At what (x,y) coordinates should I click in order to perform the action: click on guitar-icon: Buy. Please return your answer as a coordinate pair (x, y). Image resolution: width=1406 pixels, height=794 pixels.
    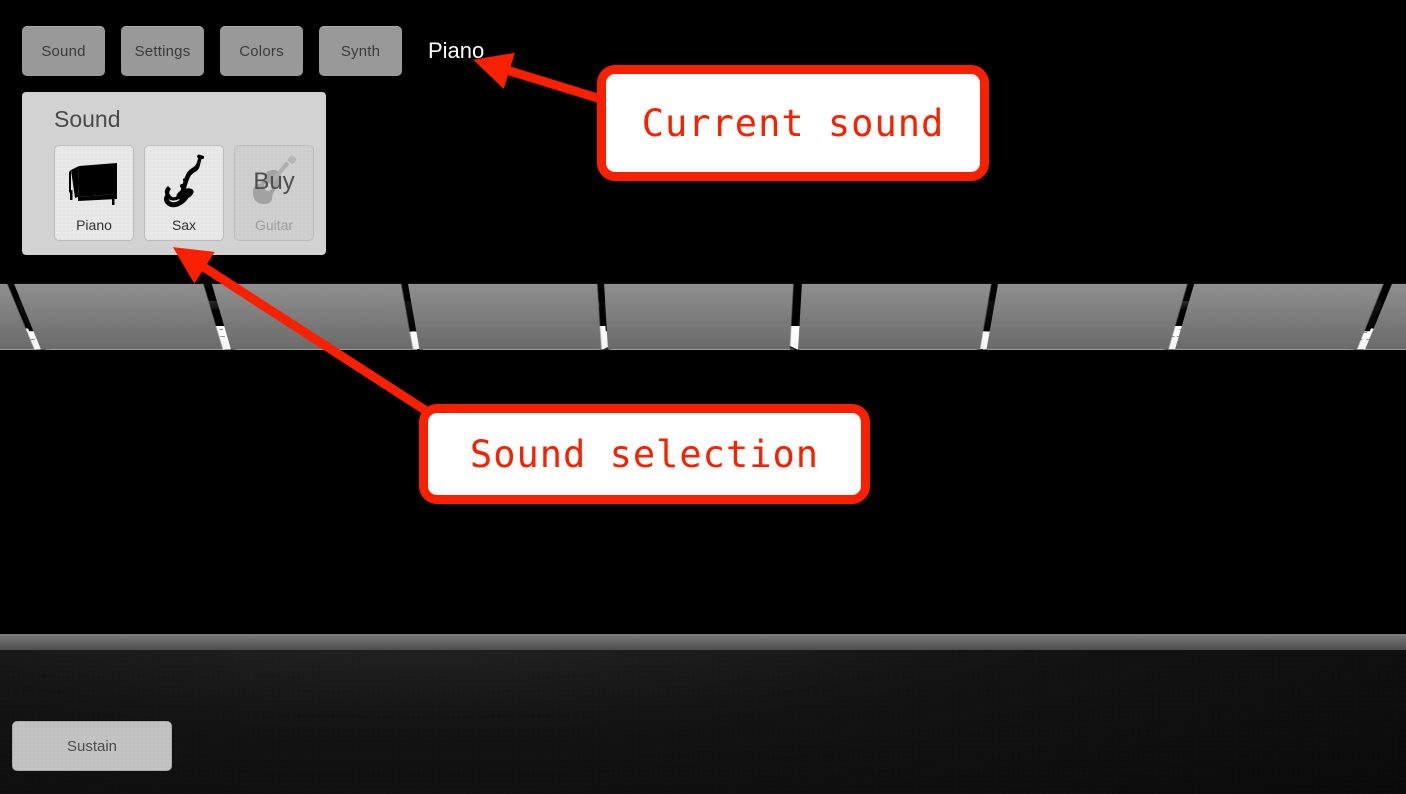
    Looking at the image, I should click on (274, 181).